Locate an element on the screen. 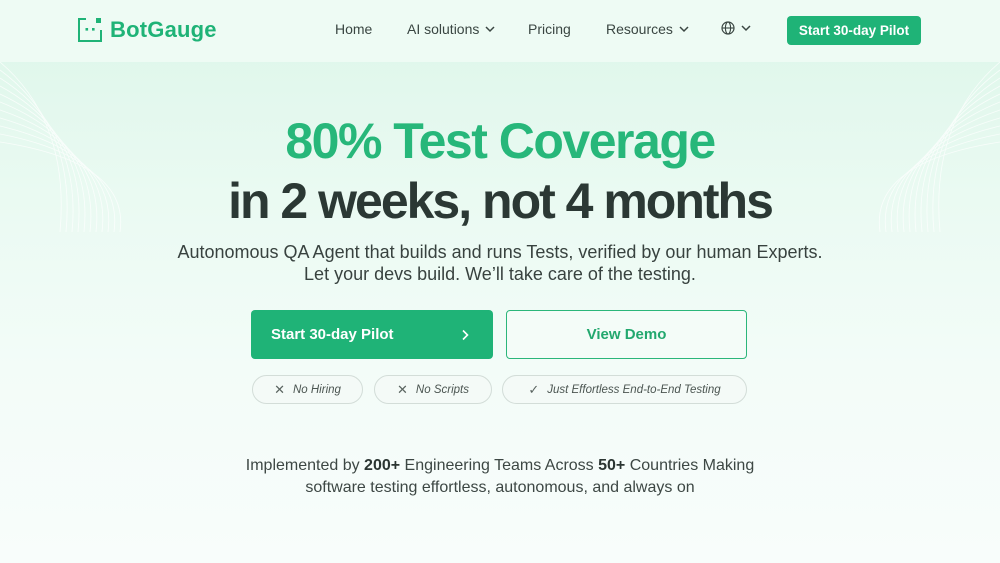 The width and height of the screenshot is (1000, 563). feature-pill-label: No Hiring is located at coordinates (316, 389).